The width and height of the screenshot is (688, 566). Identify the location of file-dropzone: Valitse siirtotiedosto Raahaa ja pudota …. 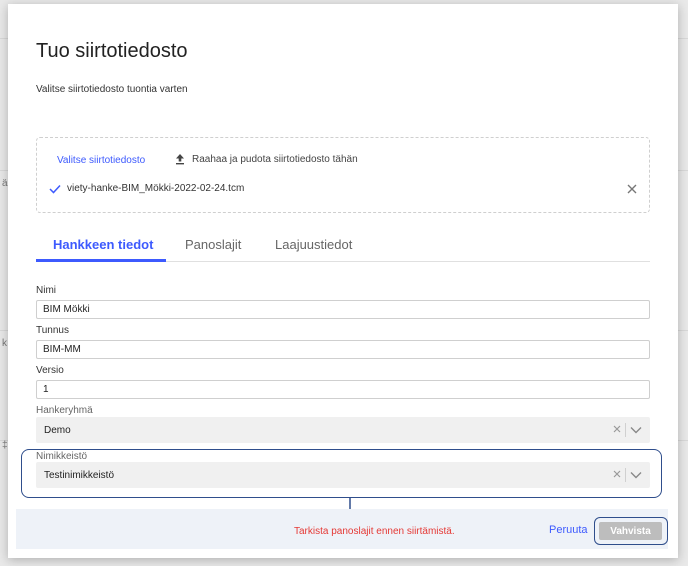
(343, 175).